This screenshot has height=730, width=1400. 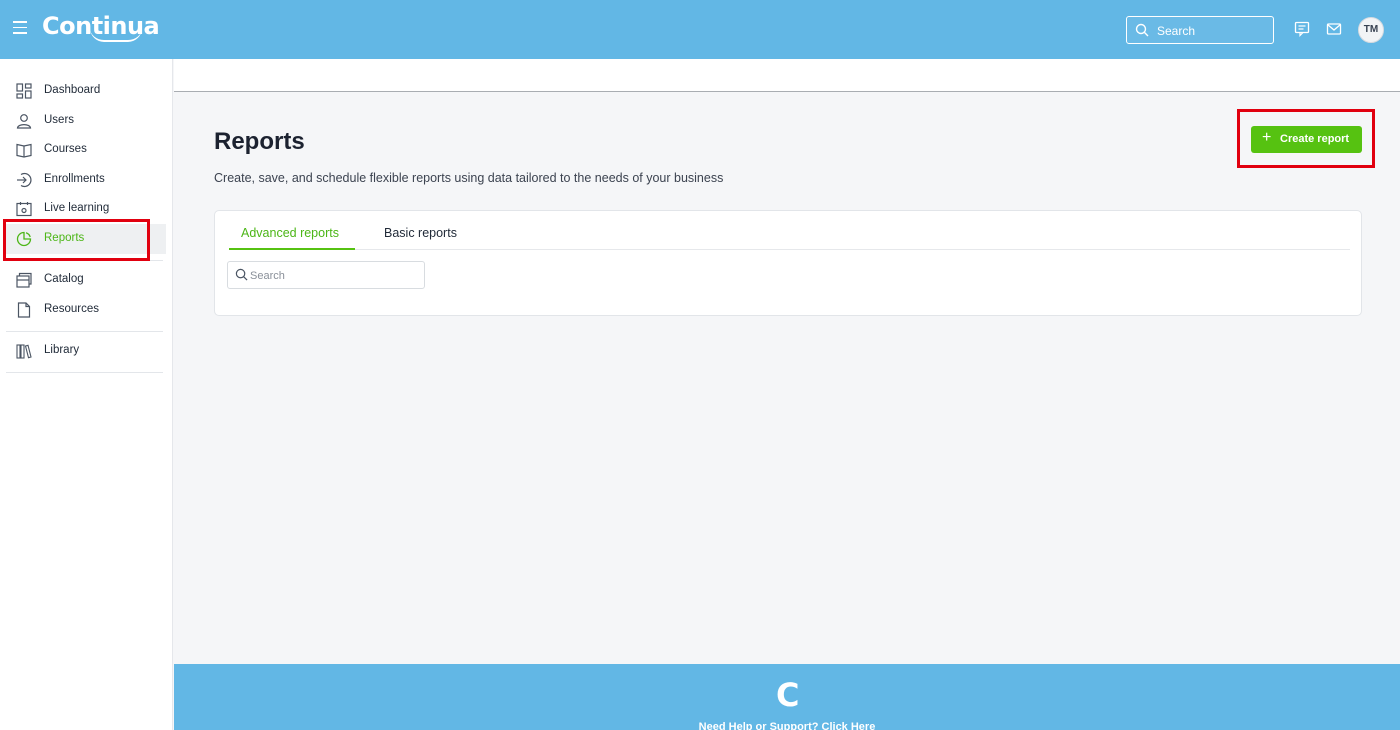 What do you see at coordinates (86, 121) in the screenshot?
I see `sidebar-item-users: Users` at bounding box center [86, 121].